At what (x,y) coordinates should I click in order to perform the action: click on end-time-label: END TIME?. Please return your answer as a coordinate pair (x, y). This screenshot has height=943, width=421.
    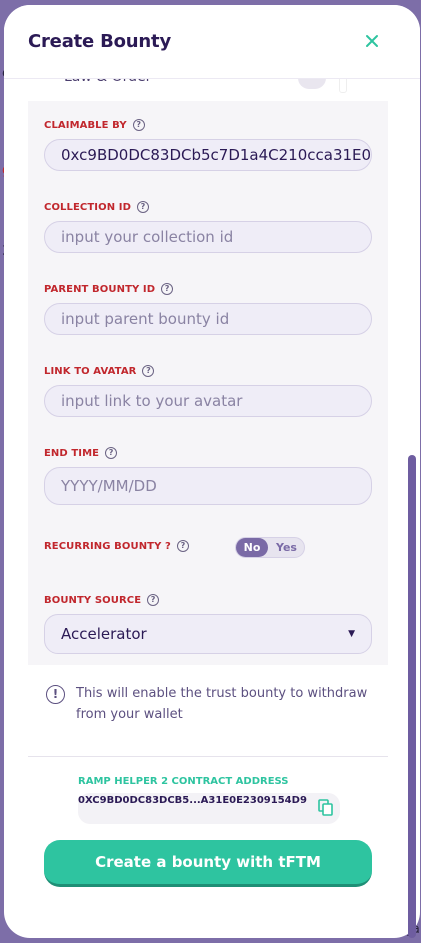
    Looking at the image, I should click on (81, 453).